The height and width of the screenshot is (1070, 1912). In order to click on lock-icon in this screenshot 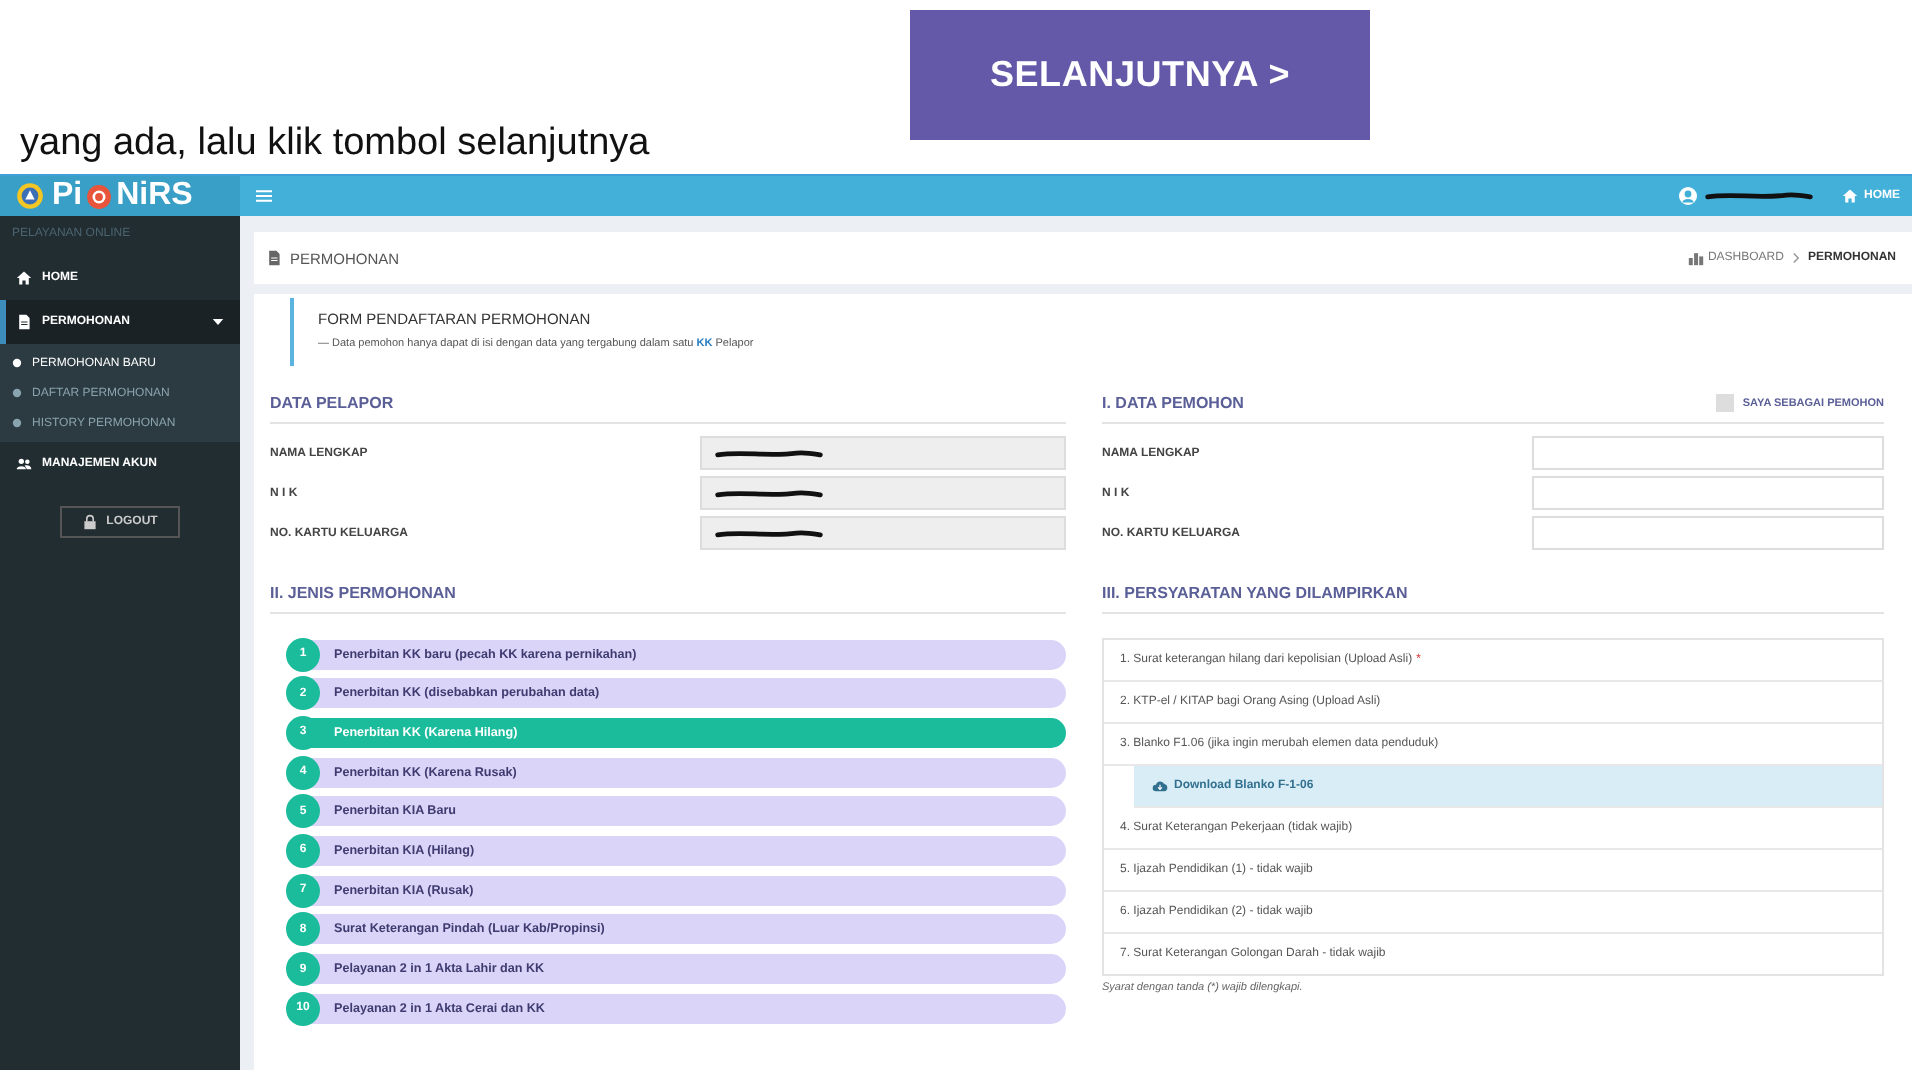, I will do `click(90, 522)`.